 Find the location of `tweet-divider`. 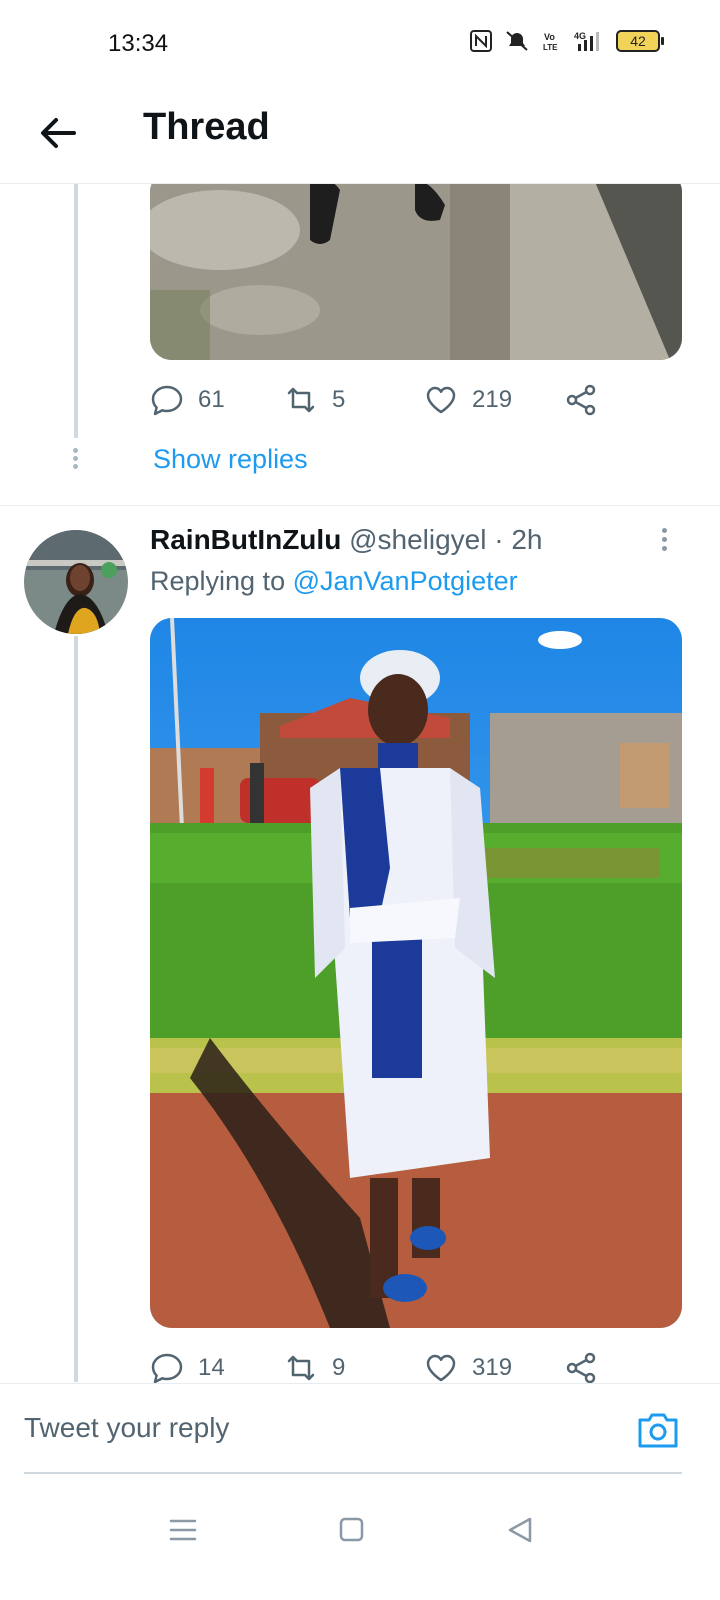

tweet-divider is located at coordinates (360, 505).